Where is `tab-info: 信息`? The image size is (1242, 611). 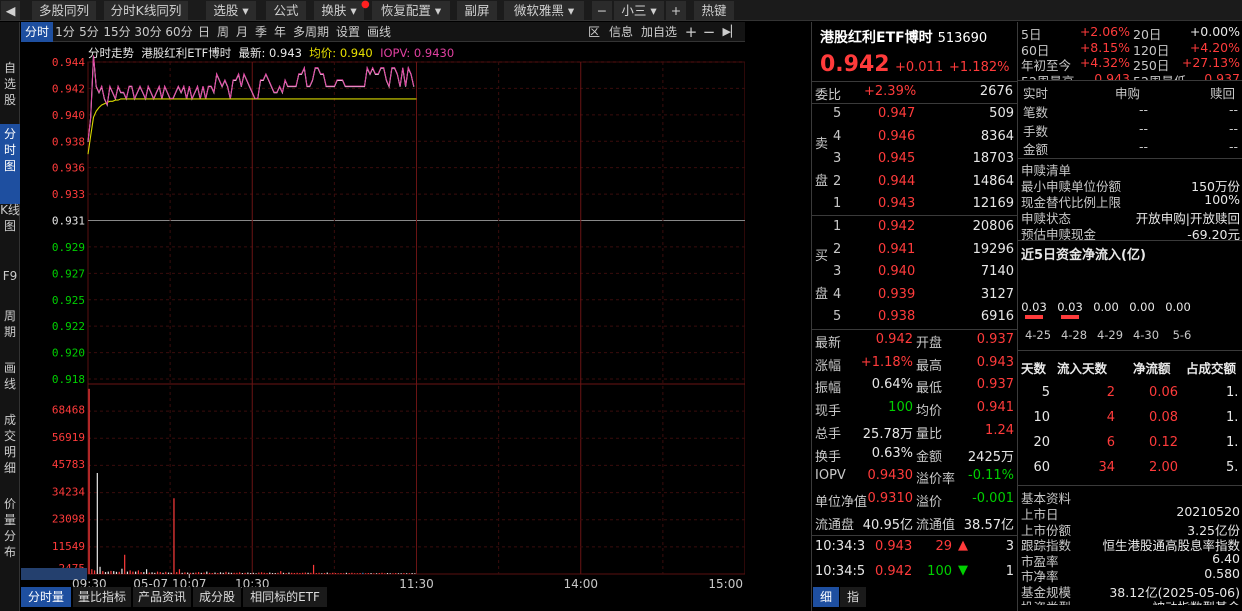 tab-info: 信息 is located at coordinates (621, 32).